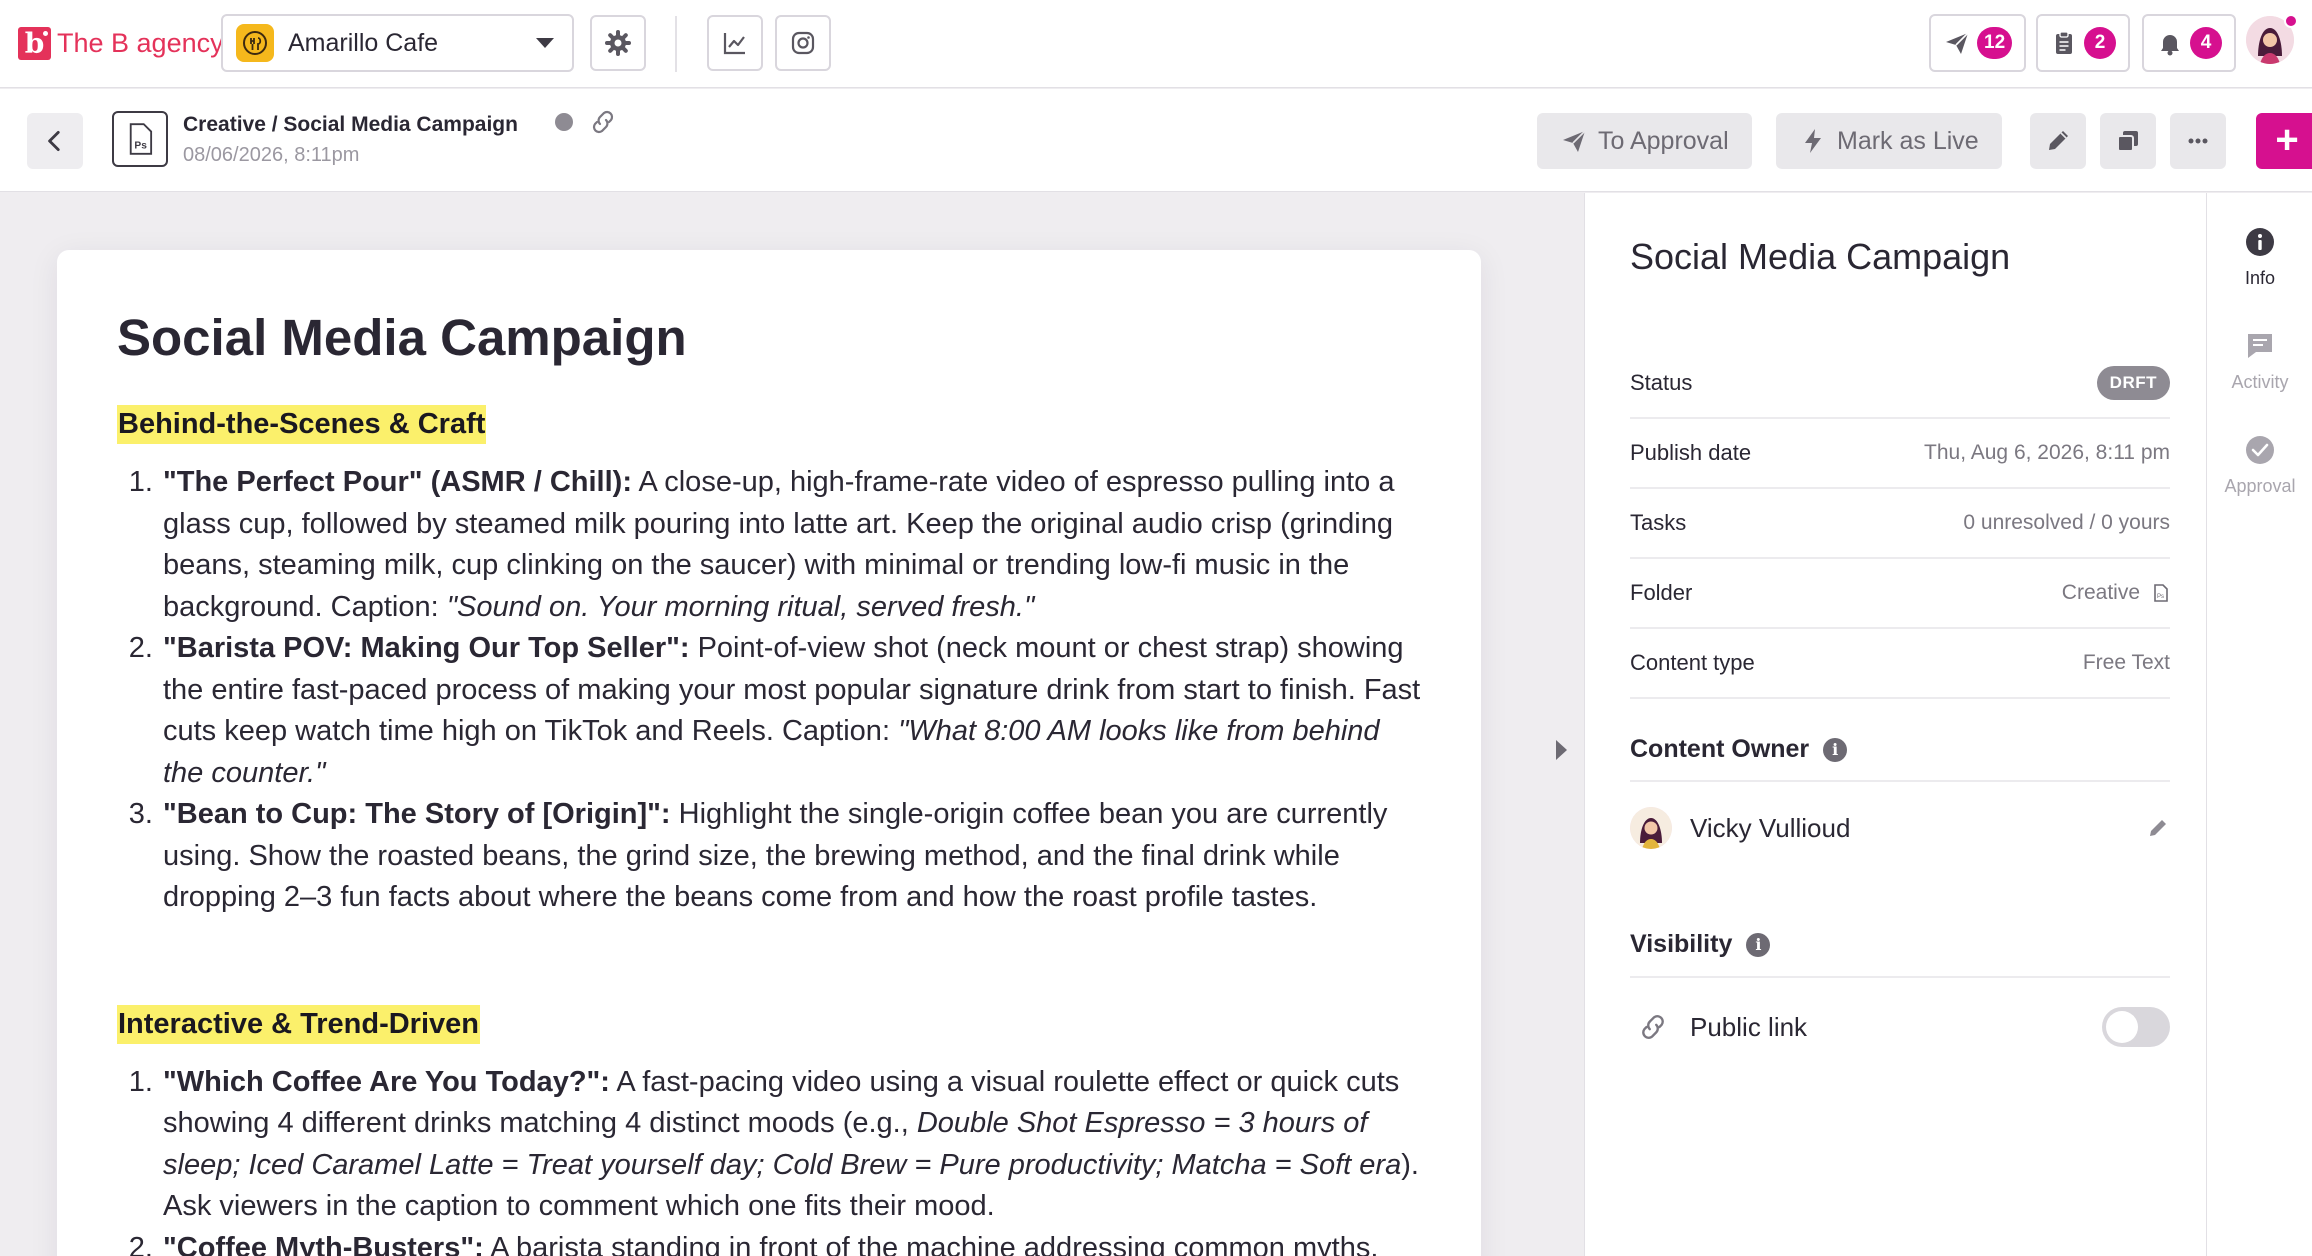  What do you see at coordinates (2272, 39) in the screenshot?
I see `user-avatar` at bounding box center [2272, 39].